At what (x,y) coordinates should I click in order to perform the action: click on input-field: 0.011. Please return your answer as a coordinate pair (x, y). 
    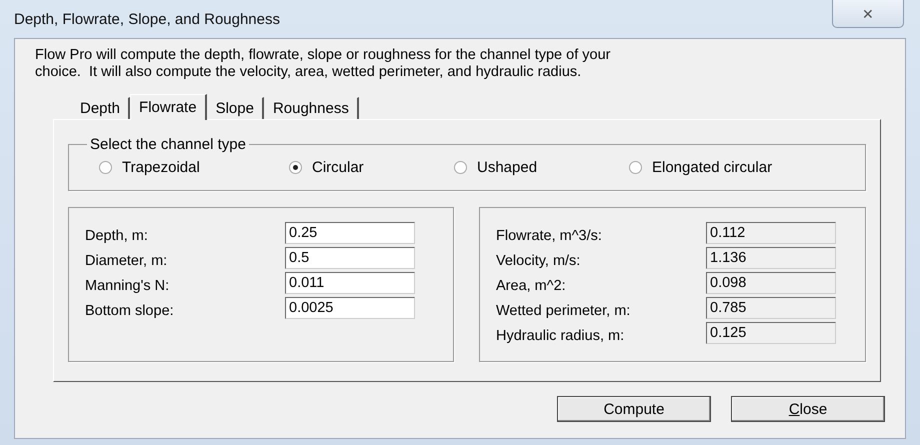
    Looking at the image, I should click on (350, 283).